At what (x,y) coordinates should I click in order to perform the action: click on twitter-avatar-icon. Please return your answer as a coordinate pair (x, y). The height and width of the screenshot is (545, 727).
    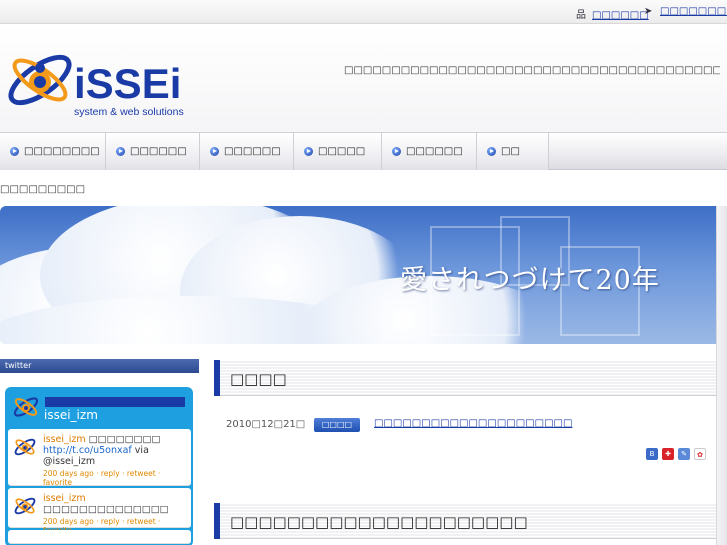
    Looking at the image, I should click on (26, 407).